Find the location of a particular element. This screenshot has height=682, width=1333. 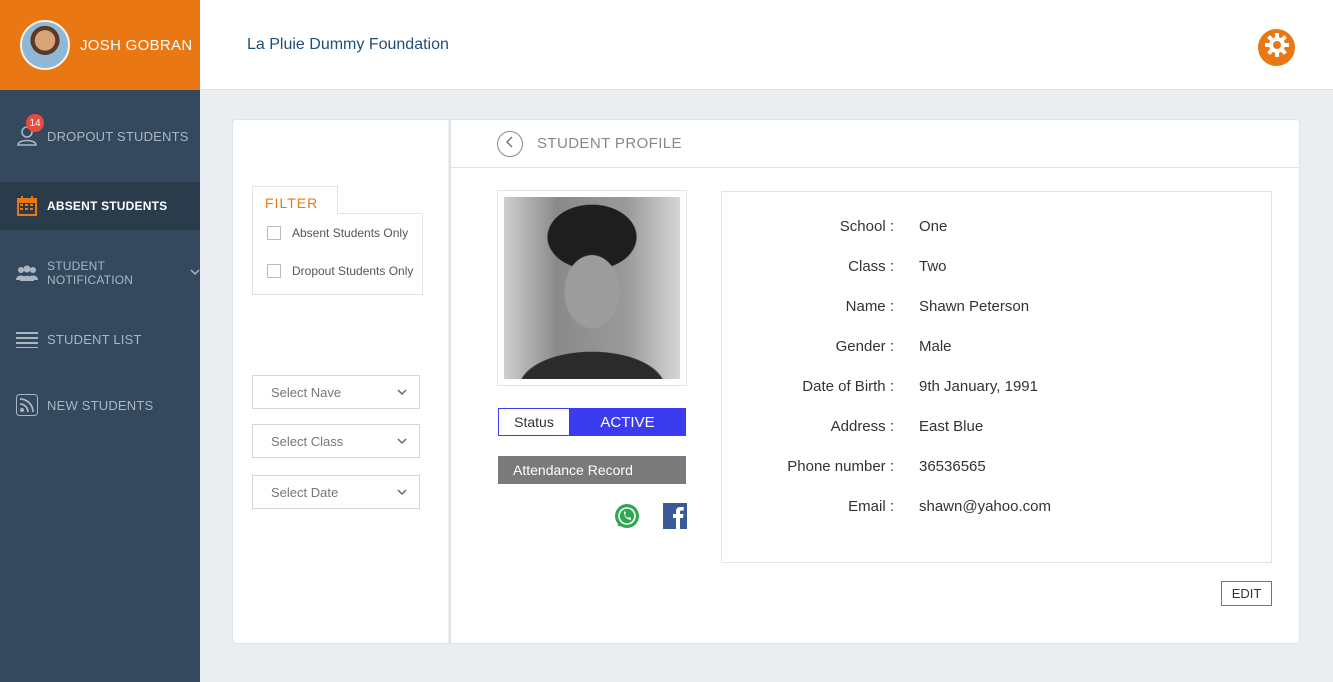

list-icon is located at coordinates (27, 339).